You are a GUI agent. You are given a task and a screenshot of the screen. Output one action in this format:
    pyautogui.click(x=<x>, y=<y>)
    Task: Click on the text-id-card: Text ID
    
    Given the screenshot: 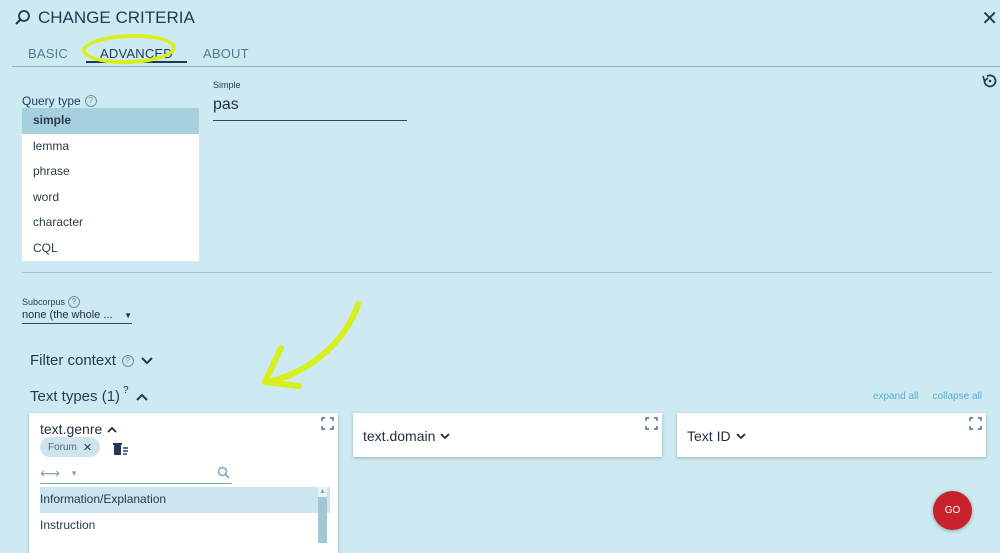 What is the action you would take?
    pyautogui.click(x=831, y=435)
    